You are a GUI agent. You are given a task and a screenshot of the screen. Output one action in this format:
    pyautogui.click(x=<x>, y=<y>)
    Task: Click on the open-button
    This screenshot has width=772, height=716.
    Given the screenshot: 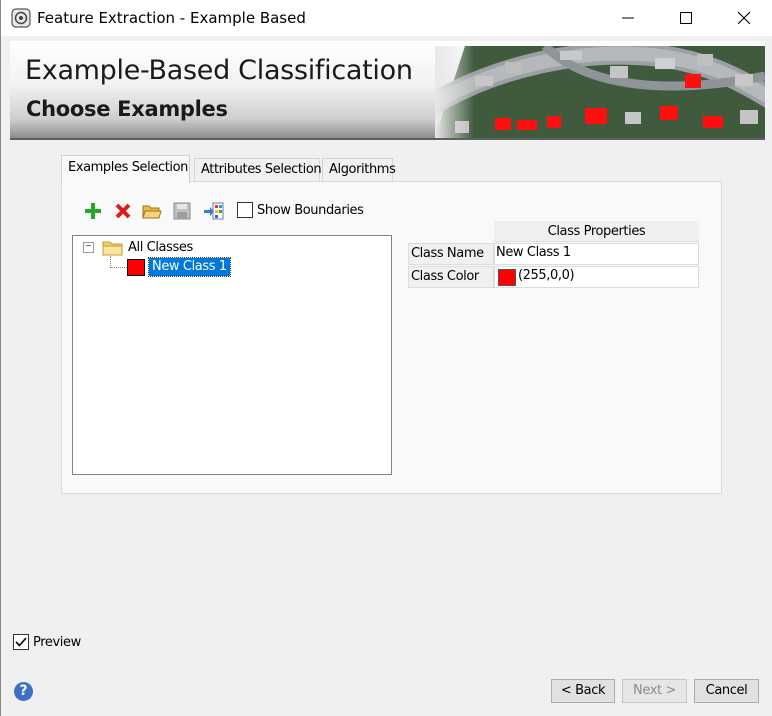 What is the action you would take?
    pyautogui.click(x=152, y=211)
    